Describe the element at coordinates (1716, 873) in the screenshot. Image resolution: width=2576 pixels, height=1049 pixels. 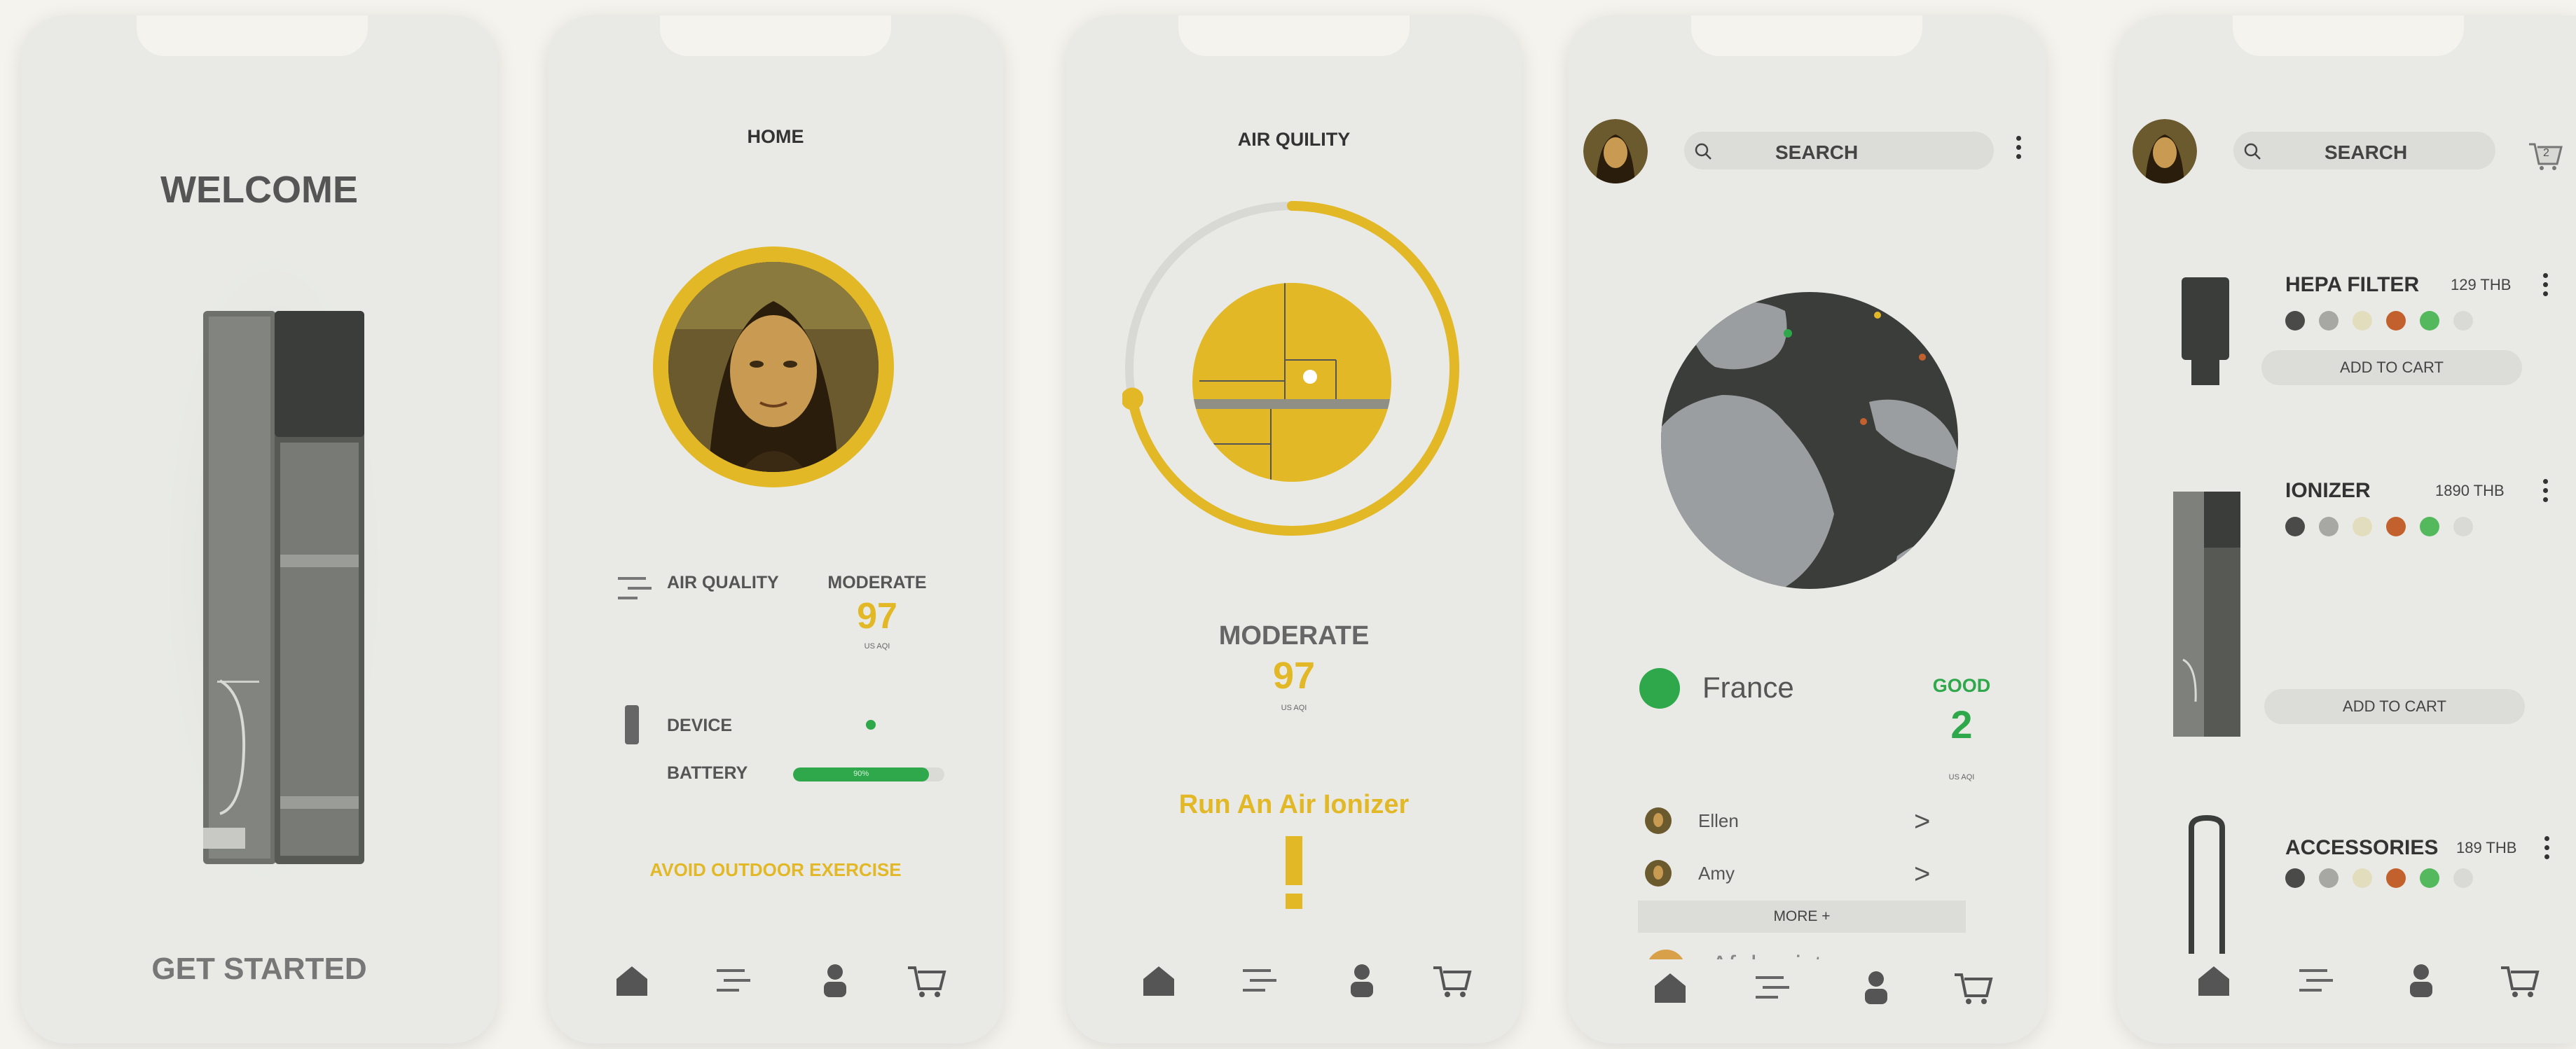
I see `friend-name: Amy` at that location.